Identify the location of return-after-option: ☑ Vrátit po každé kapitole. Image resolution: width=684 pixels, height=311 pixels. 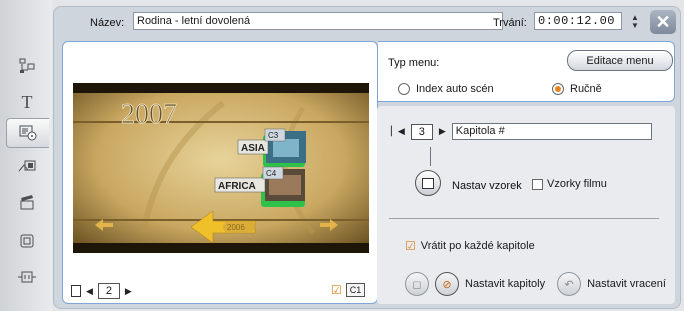
(470, 246).